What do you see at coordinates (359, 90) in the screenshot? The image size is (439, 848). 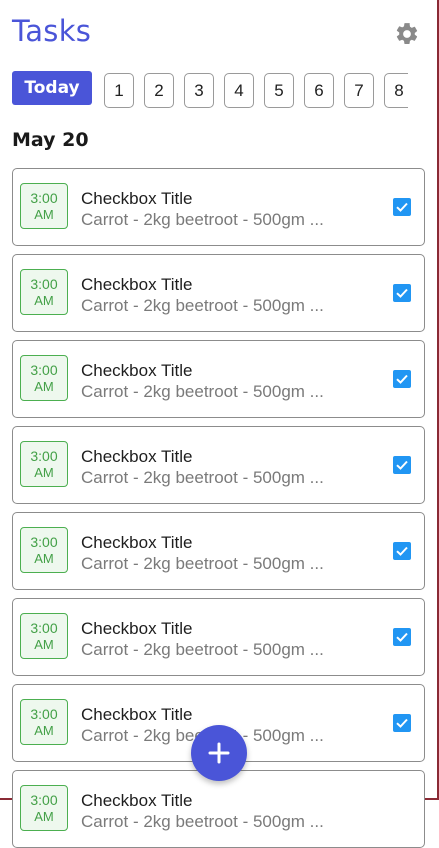 I see `day-chip-7: 7` at bounding box center [359, 90].